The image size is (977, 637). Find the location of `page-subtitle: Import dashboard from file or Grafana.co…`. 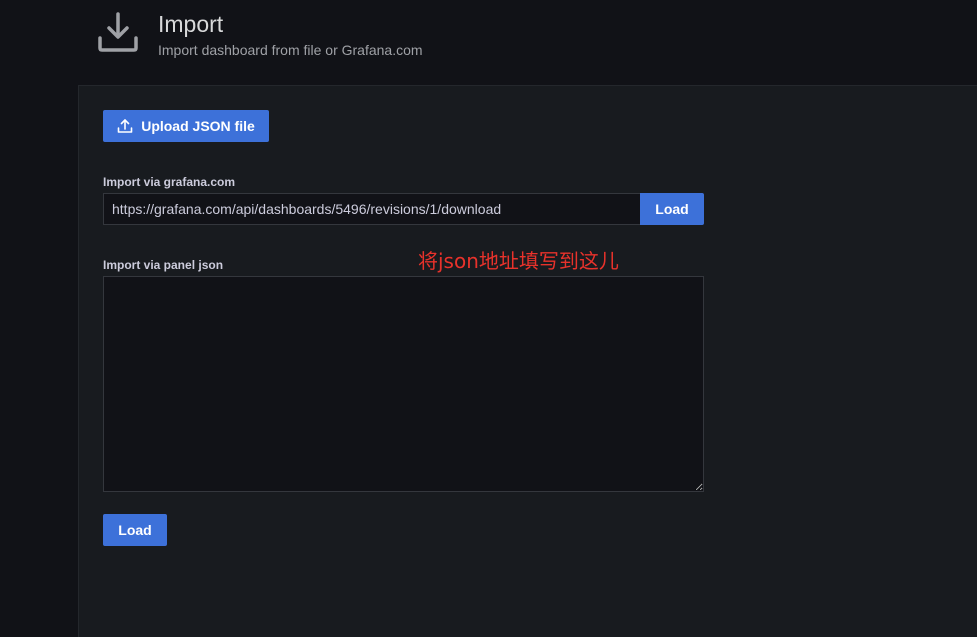

page-subtitle: Import dashboard from file or Grafana.co… is located at coordinates (290, 50).